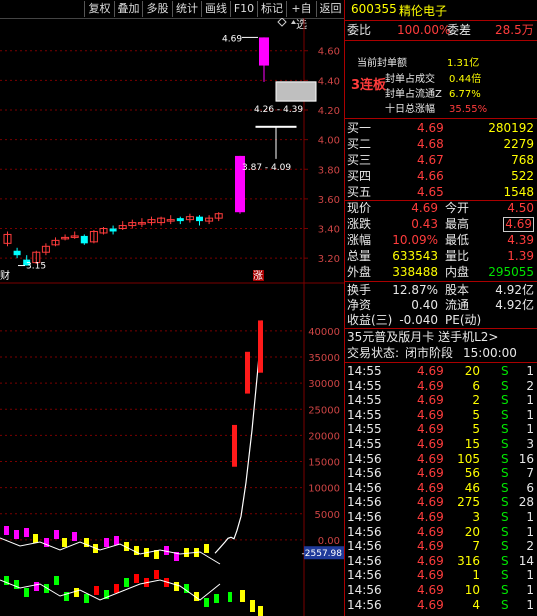 This screenshot has width=537, height=616. Describe the element at coordinates (441, 240) in the screenshot. I see `quote-row: 涨幅 10.09% 最低 4.39` at that location.